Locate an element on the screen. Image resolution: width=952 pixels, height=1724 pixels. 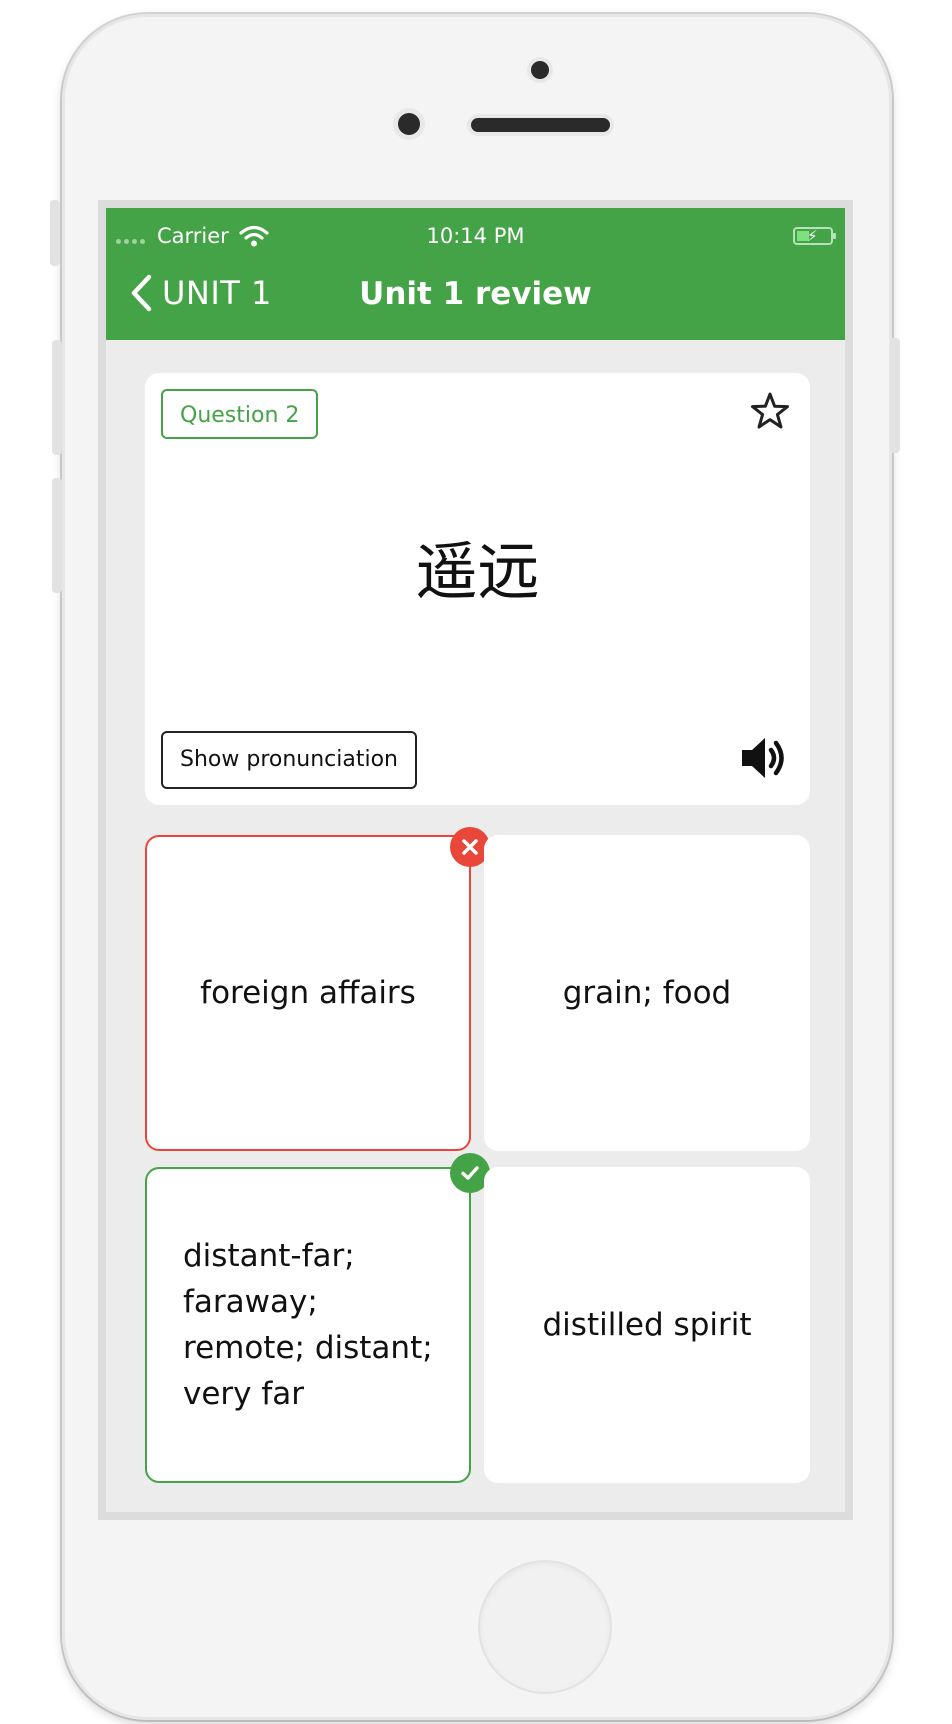
answer-text: distilled spirit is located at coordinates (647, 1325).